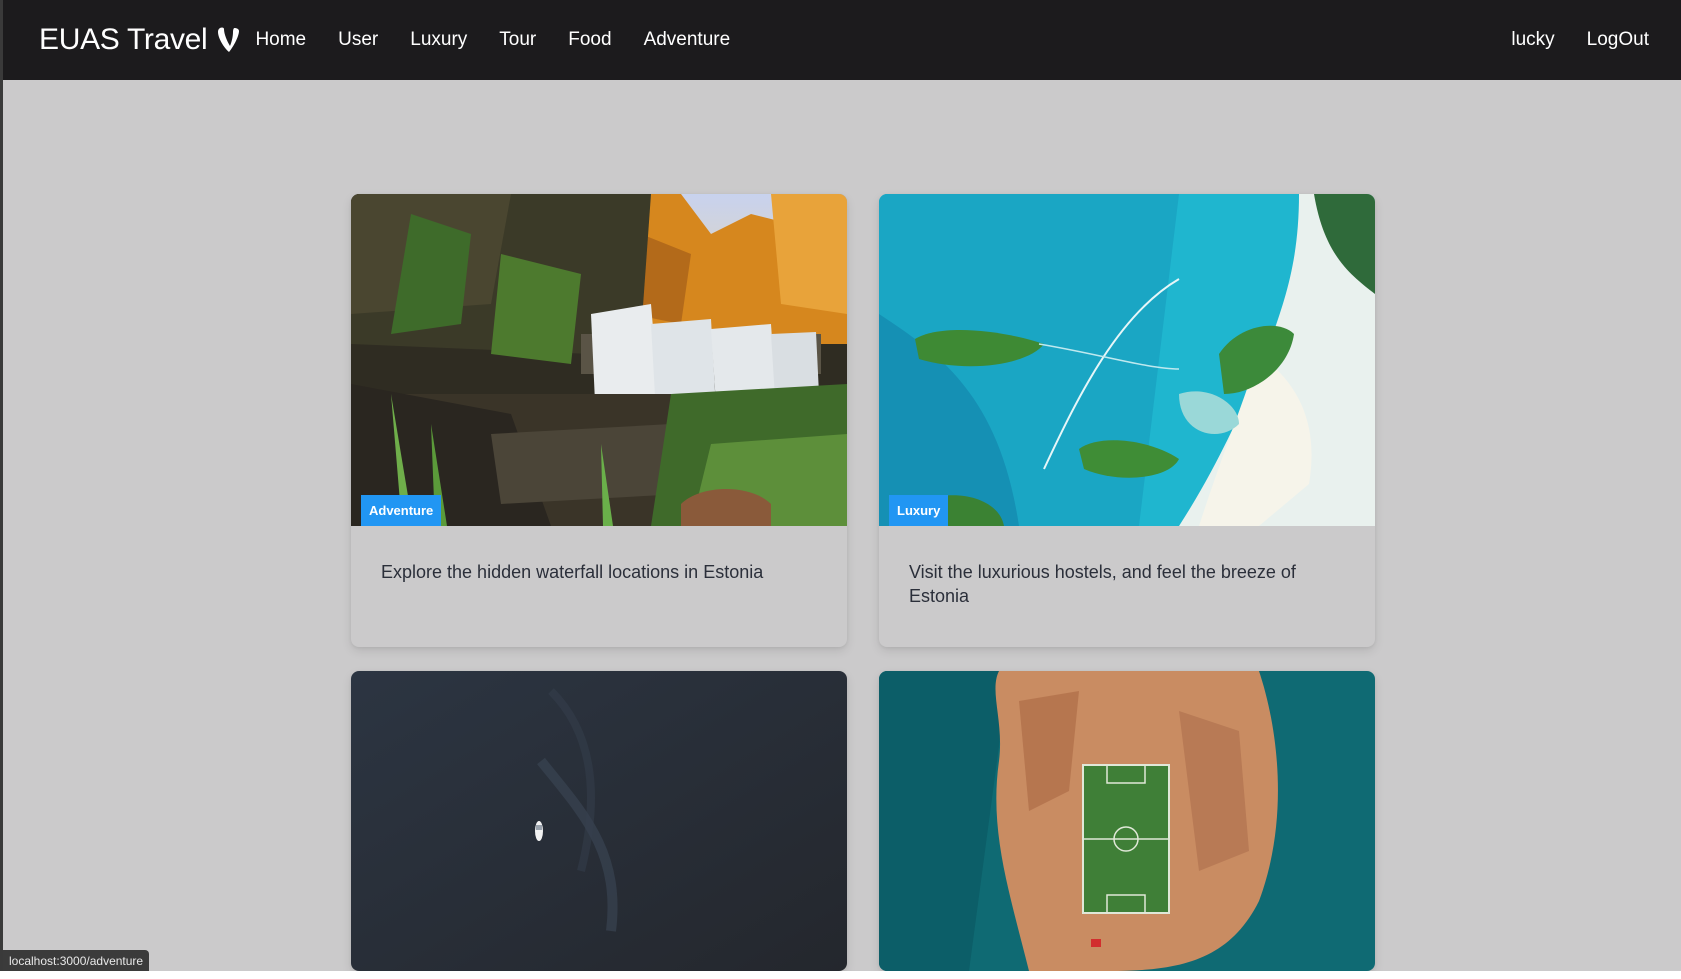 Image resolution: width=1681 pixels, height=979 pixels. I want to click on nav-link-home: Home, so click(280, 40).